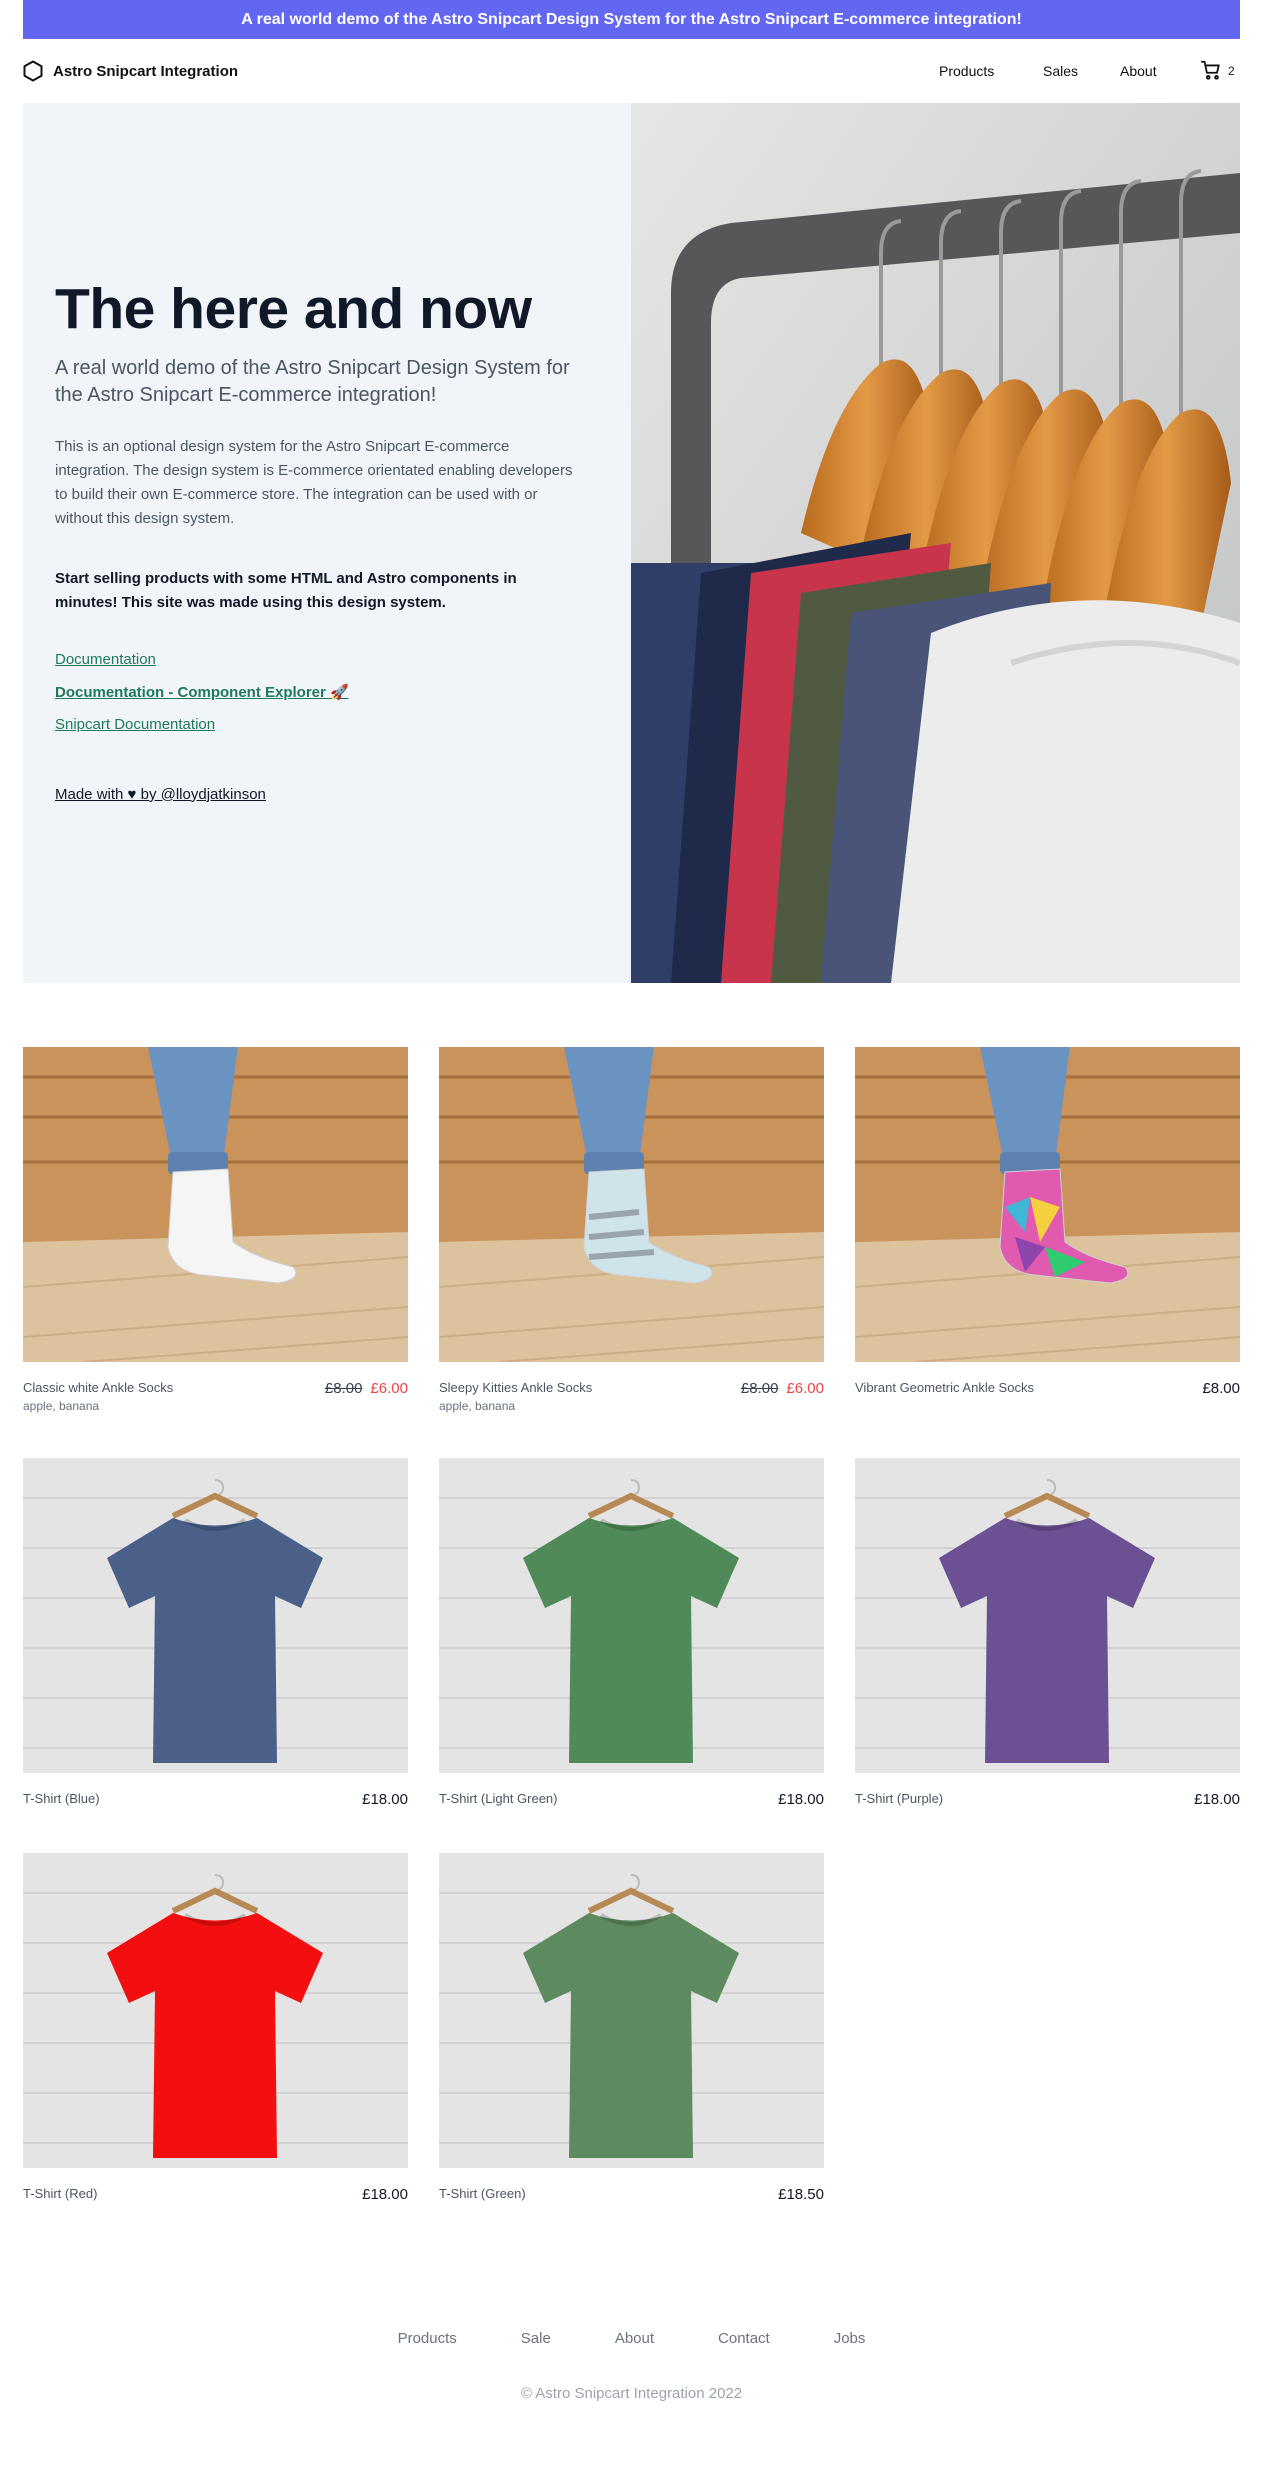 This screenshot has height=2492, width=1263. Describe the element at coordinates (850, 2338) in the screenshot. I see `footer-jobs-link: Jobs` at that location.